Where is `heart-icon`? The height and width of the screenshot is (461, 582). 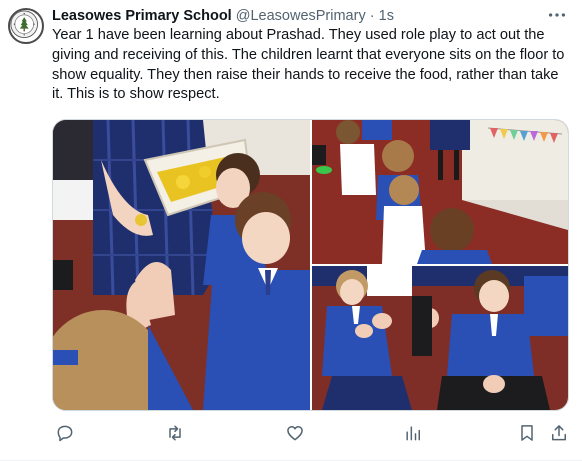
heart-icon is located at coordinates (295, 433).